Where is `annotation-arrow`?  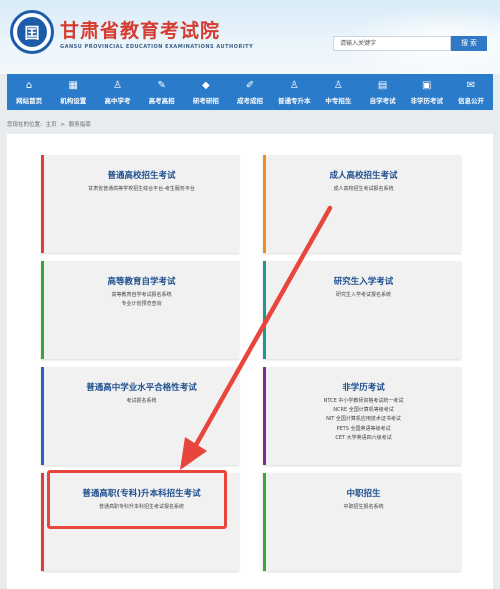 annotation-arrow is located at coordinates (256, 337).